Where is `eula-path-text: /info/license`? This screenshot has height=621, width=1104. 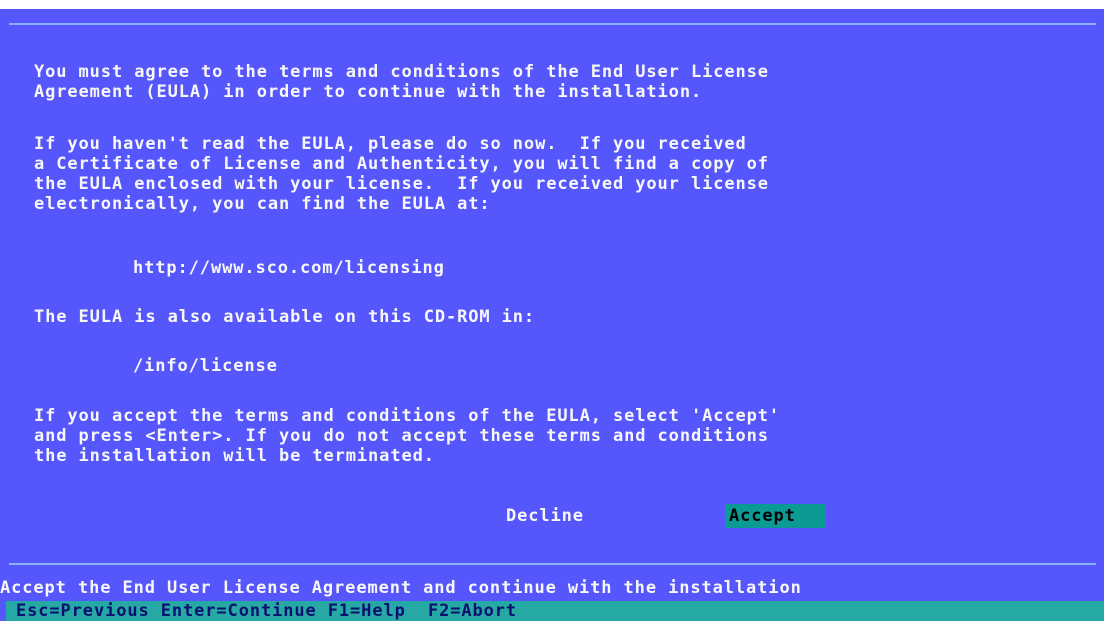
eula-path-text: /info/license is located at coordinates (205, 366).